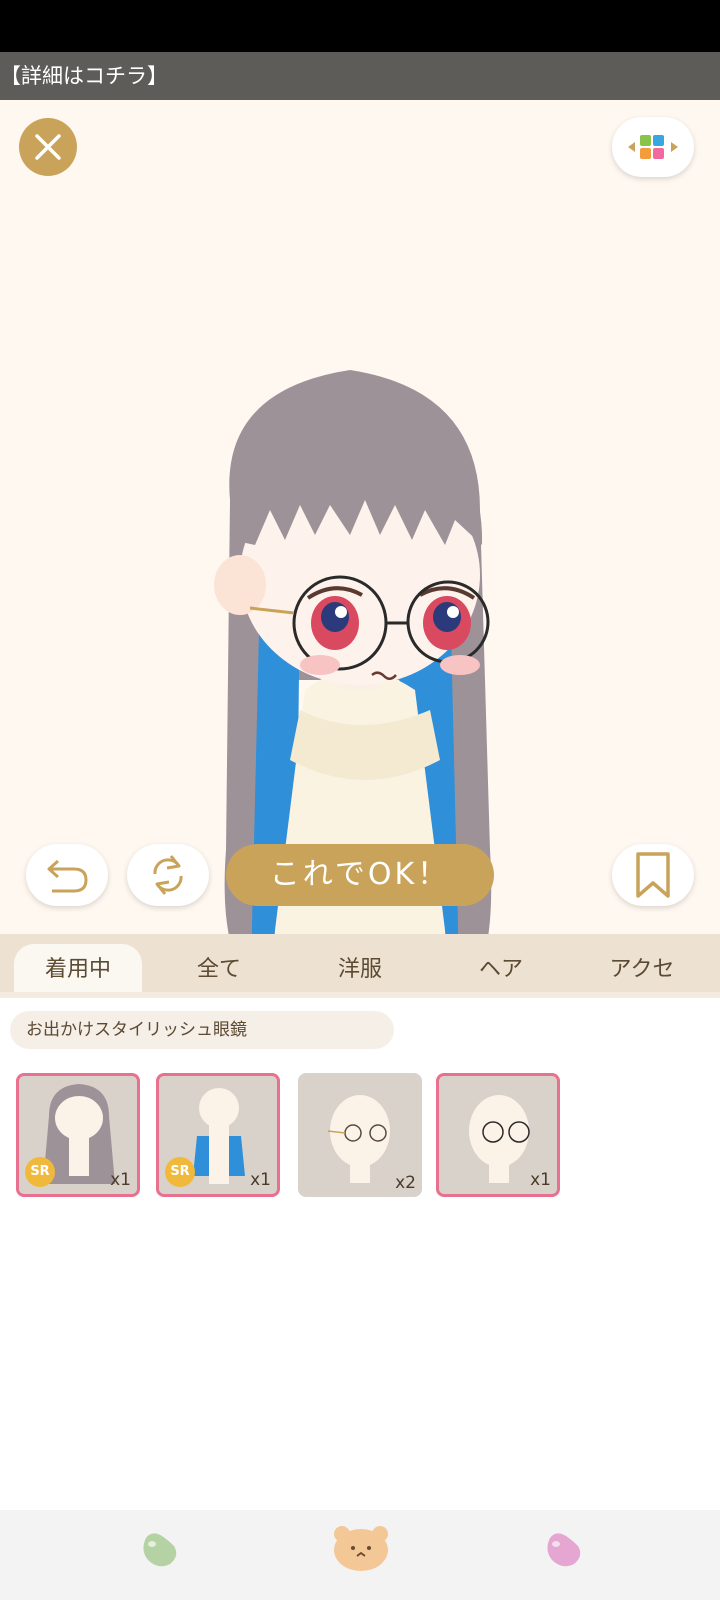 The width and height of the screenshot is (720, 1600). I want to click on green-bean-nav-button, so click(159, 1551).